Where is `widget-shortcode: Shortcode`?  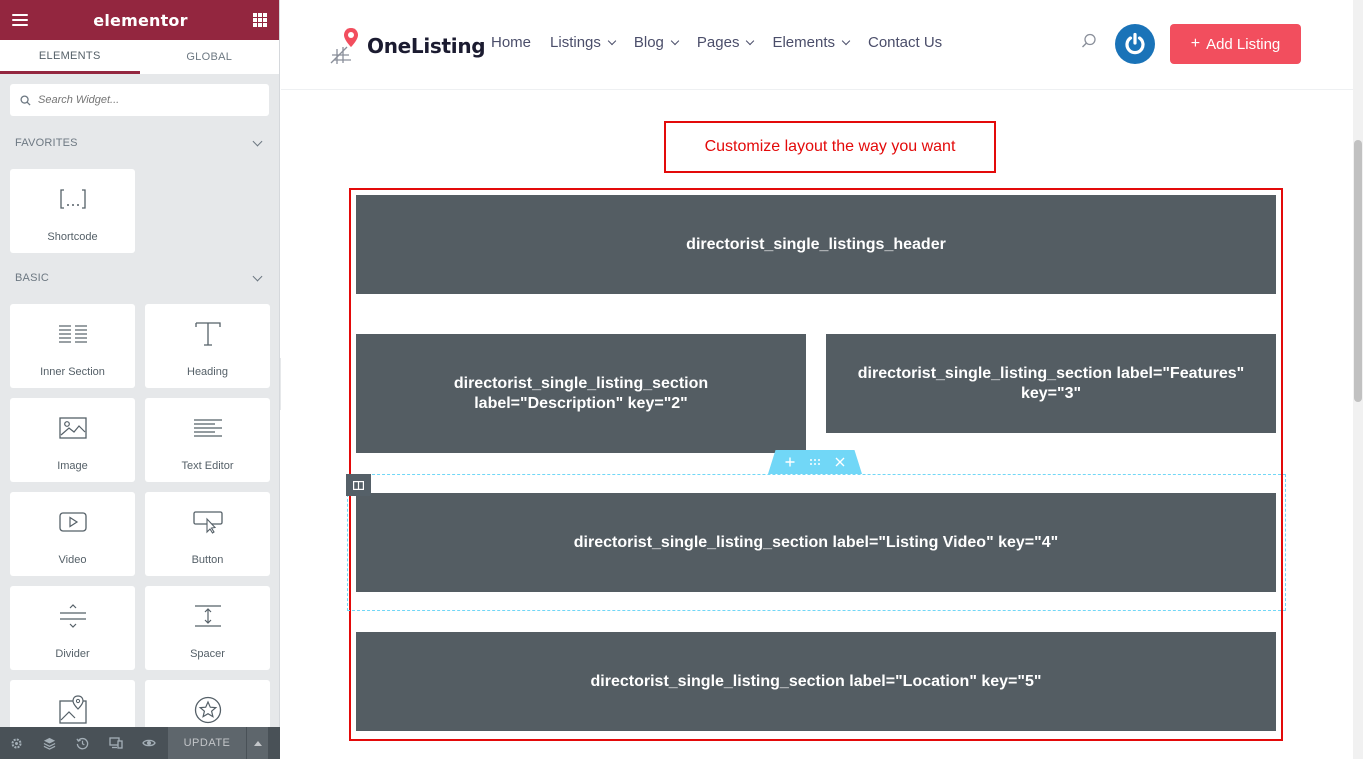
widget-shortcode: Shortcode is located at coordinates (72, 211).